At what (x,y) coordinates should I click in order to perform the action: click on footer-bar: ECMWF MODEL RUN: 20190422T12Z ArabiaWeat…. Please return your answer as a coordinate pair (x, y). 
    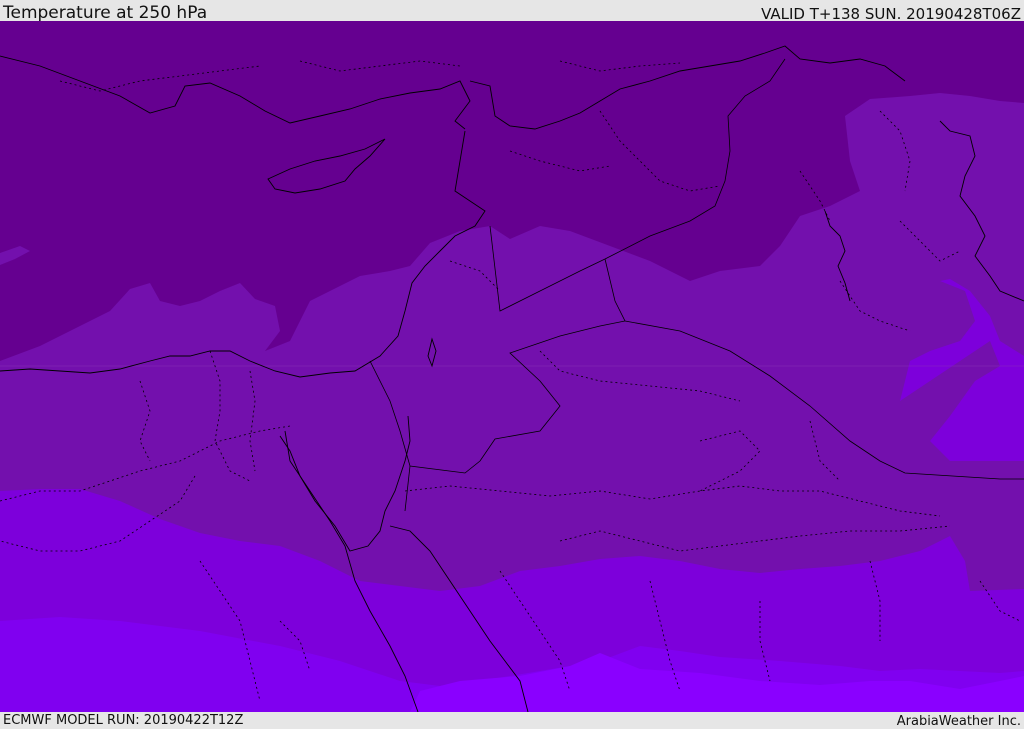
    Looking at the image, I should click on (512, 720).